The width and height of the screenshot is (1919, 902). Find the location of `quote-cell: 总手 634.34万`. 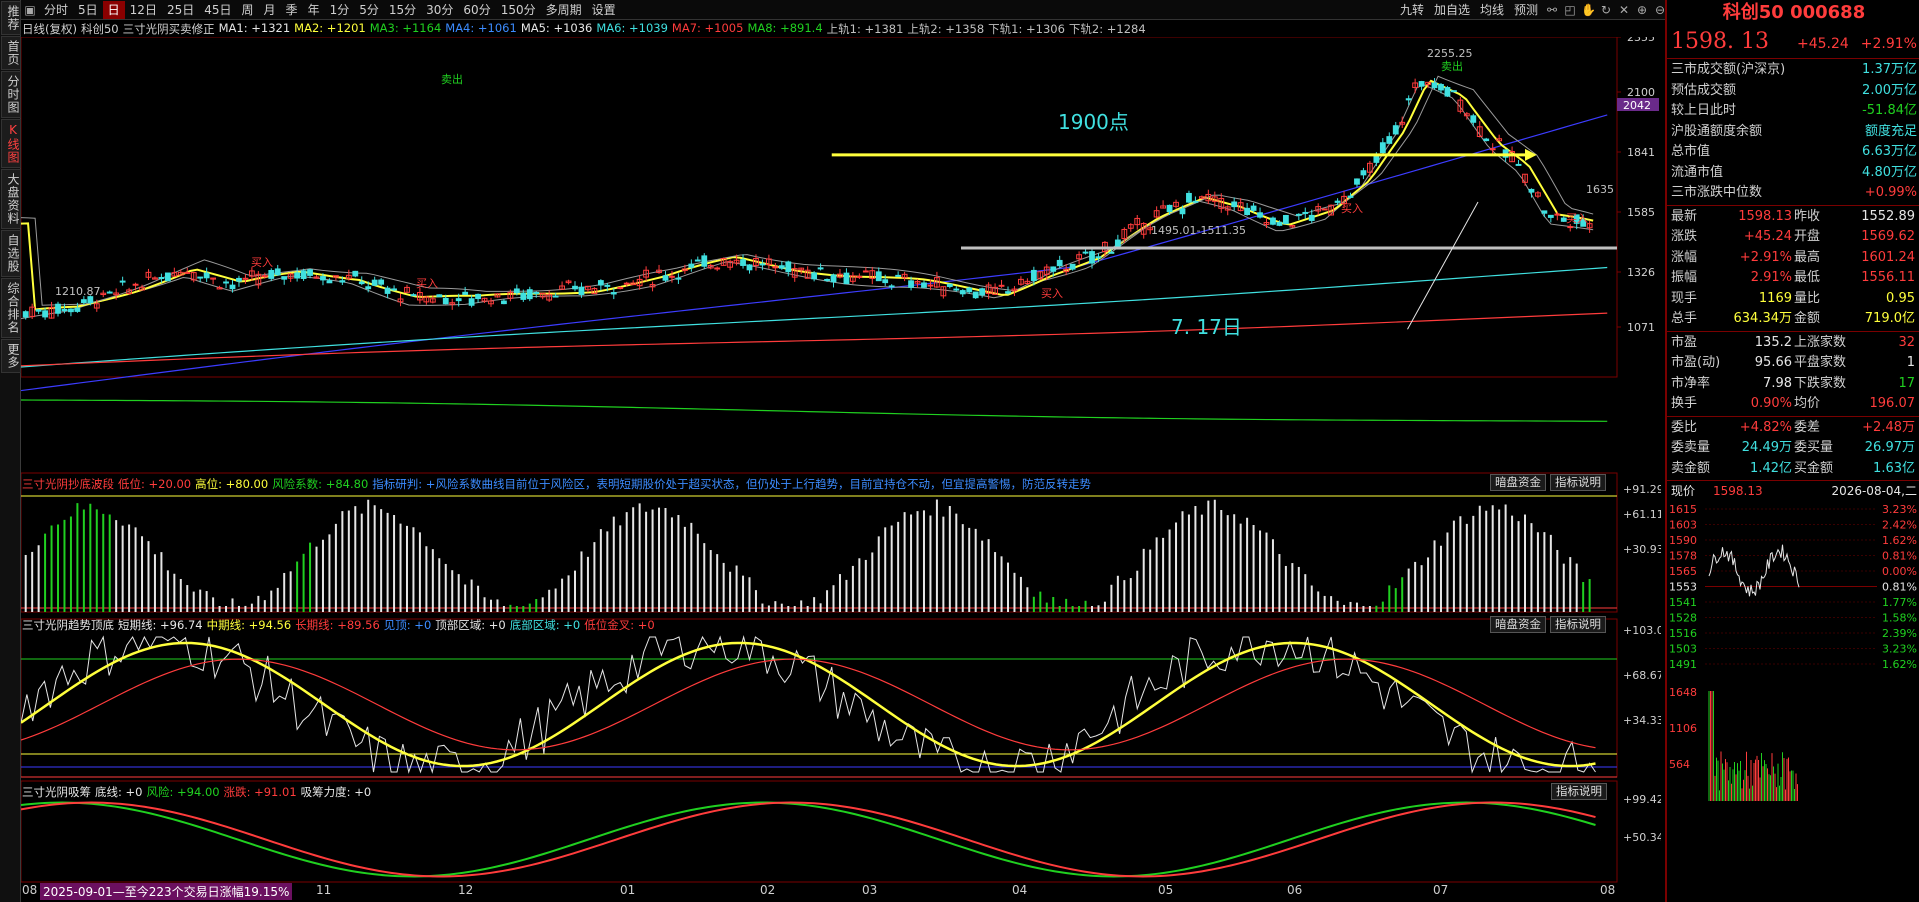

quote-cell: 总手 634.34万 is located at coordinates (1732, 319).